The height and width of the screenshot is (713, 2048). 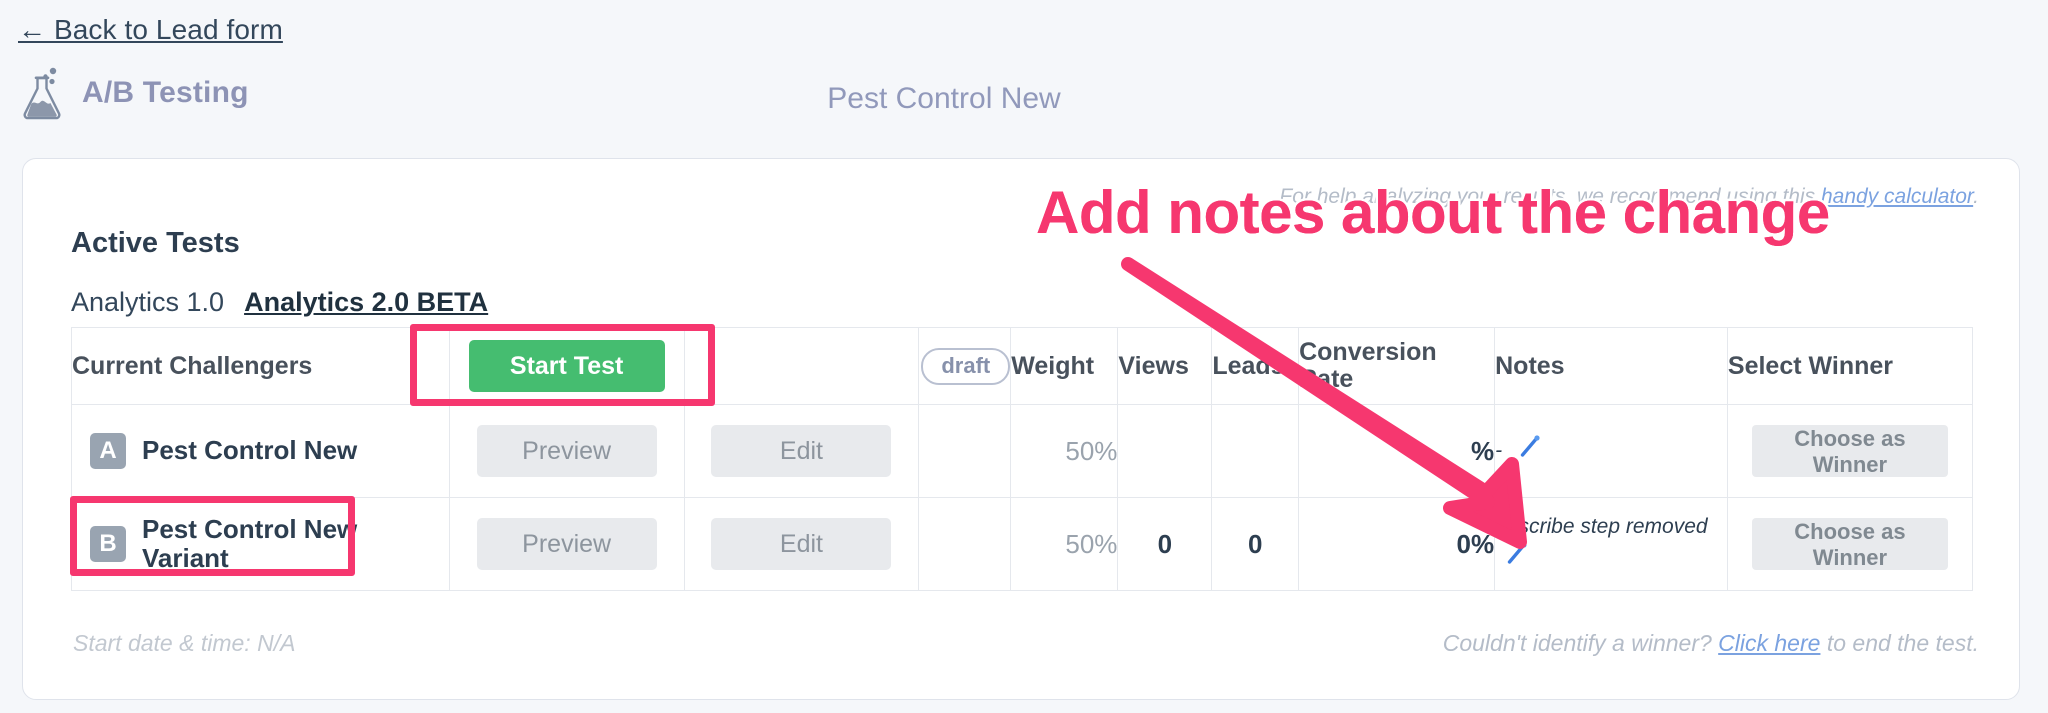 What do you see at coordinates (1499, 450) in the screenshot?
I see `notes-text: -` at bounding box center [1499, 450].